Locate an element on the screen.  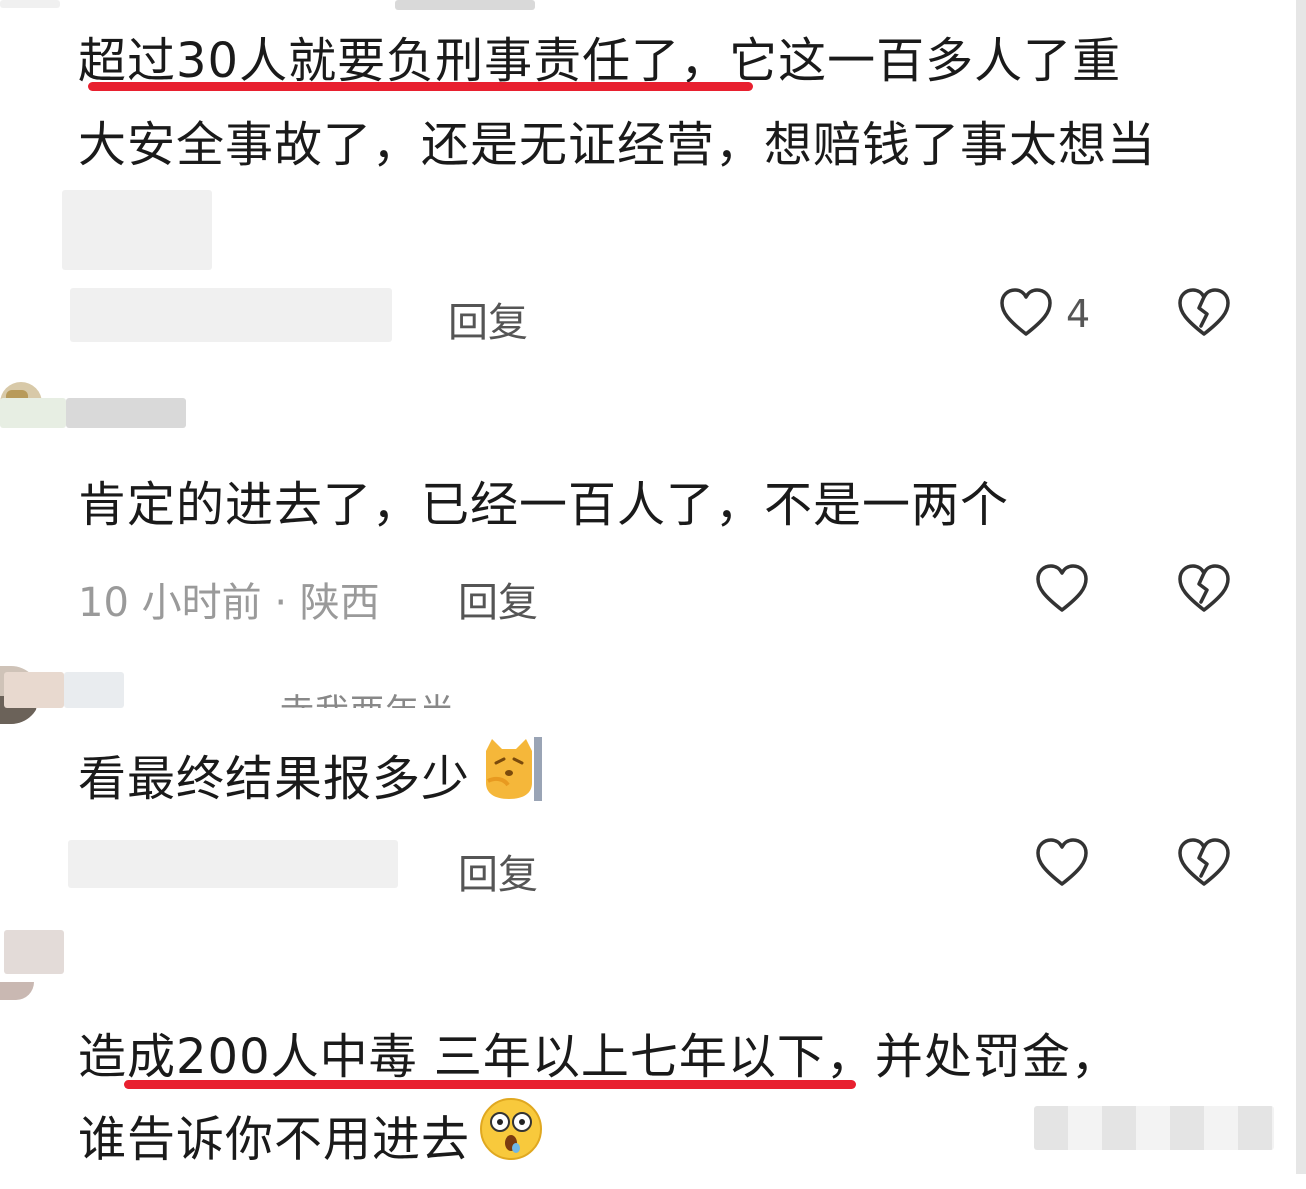
comment-2-text: 肯定的进去了，已经一百人了，不是一两个 is located at coordinates (544, 505).